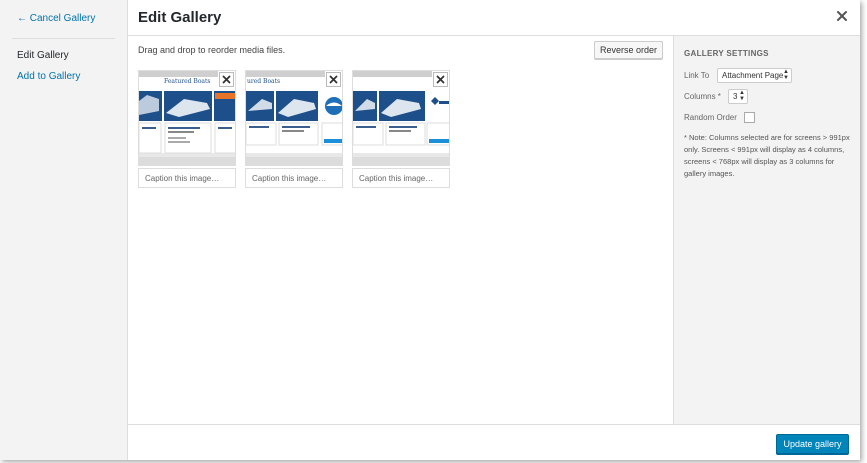 Image resolution: width=867 pixels, height=463 pixels. I want to click on thumbnail-banner: ured Boats, so click(264, 81).